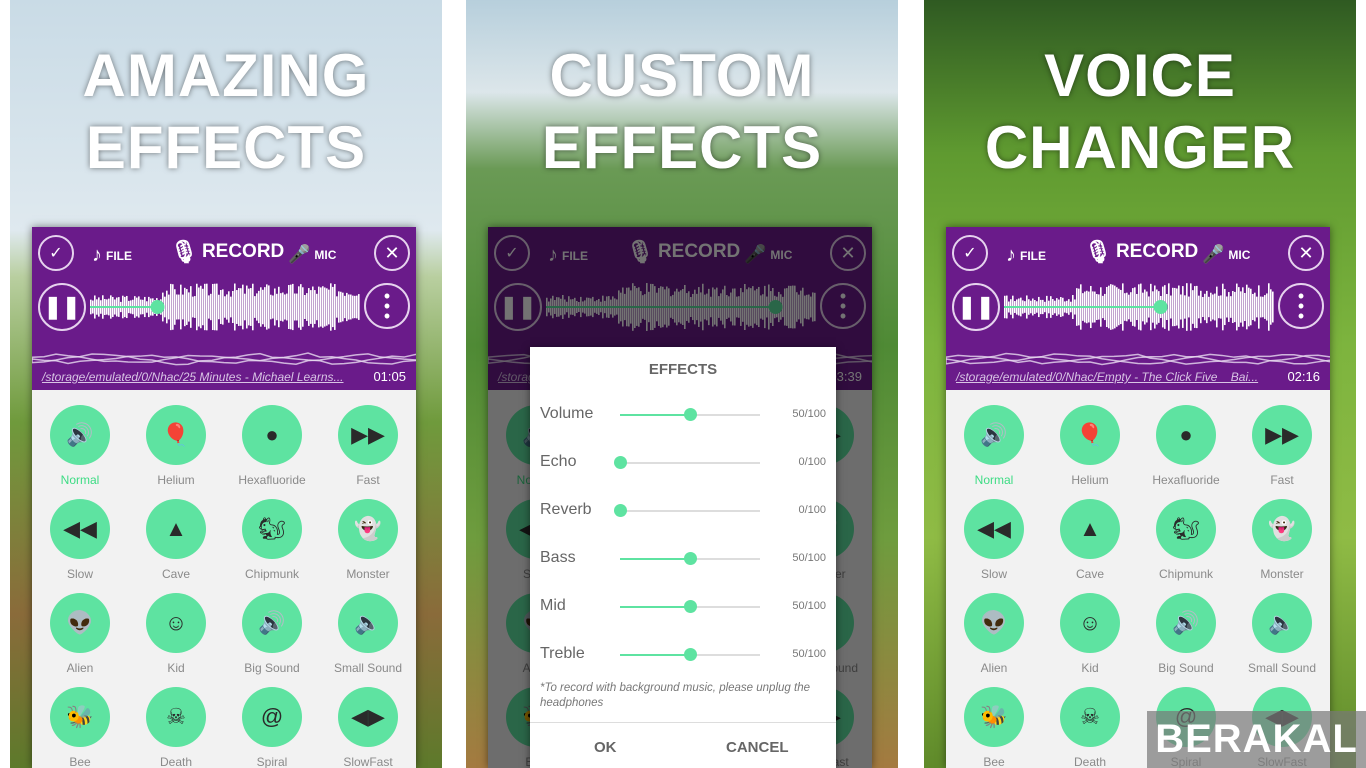 The width and height of the screenshot is (1366, 768). What do you see at coordinates (1303, 376) in the screenshot?
I see `duration: 02:16` at bounding box center [1303, 376].